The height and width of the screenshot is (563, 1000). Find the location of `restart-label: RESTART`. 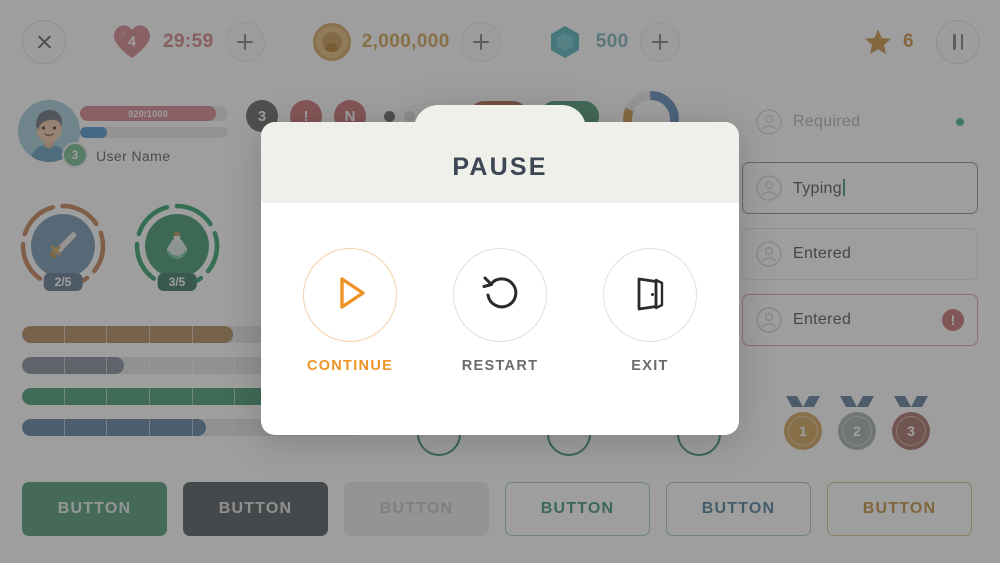

restart-label: RESTART is located at coordinates (500, 366).